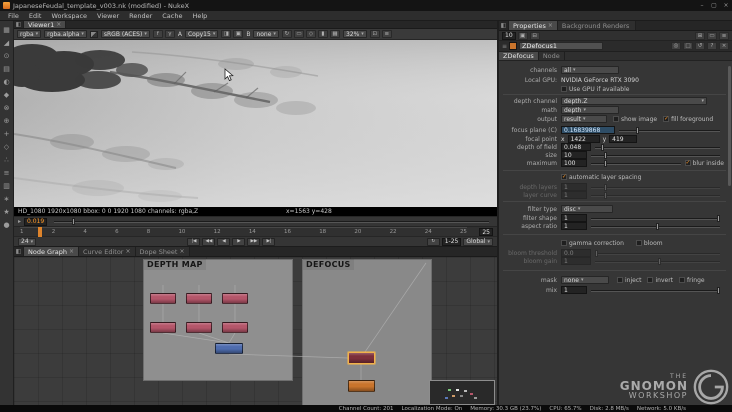  What do you see at coordinates (194, 241) in the screenshot?
I see `goto-start-button: |◀` at bounding box center [194, 241].